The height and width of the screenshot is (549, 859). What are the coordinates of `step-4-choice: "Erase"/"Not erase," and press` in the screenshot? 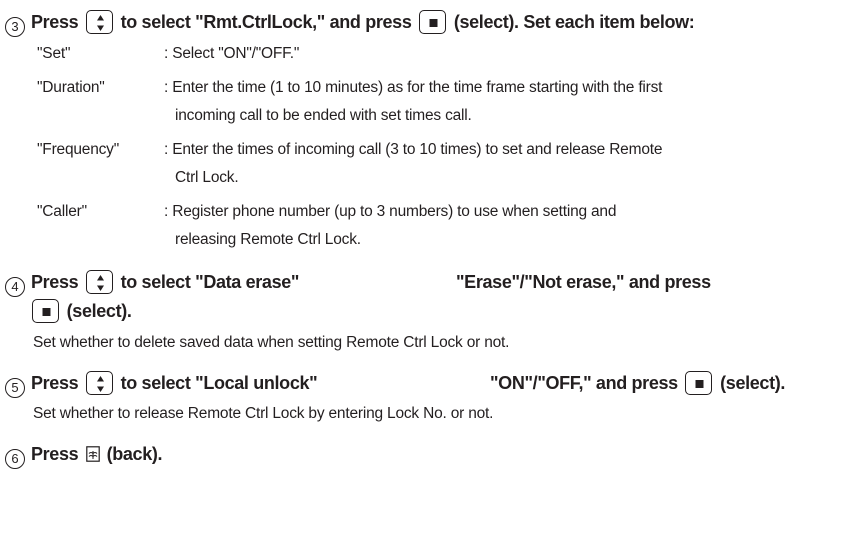 It's located at (583, 282).